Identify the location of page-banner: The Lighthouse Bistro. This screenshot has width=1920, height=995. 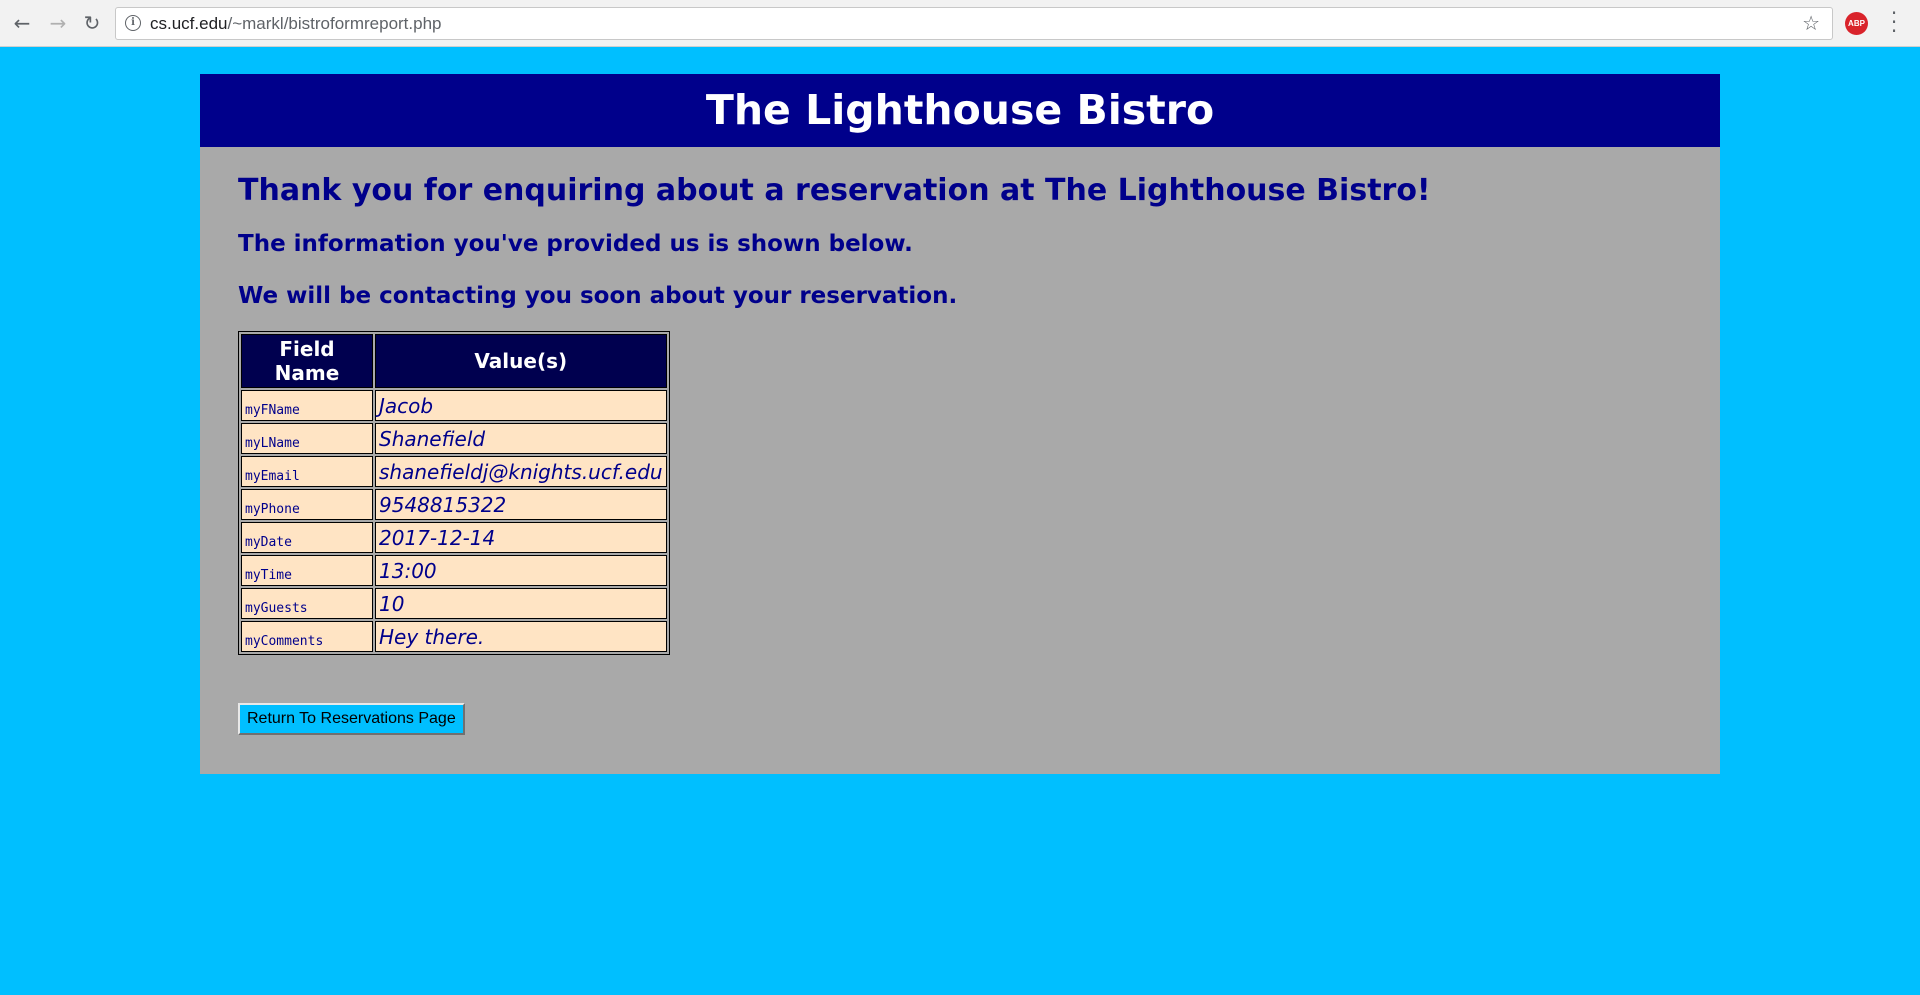
(960, 110).